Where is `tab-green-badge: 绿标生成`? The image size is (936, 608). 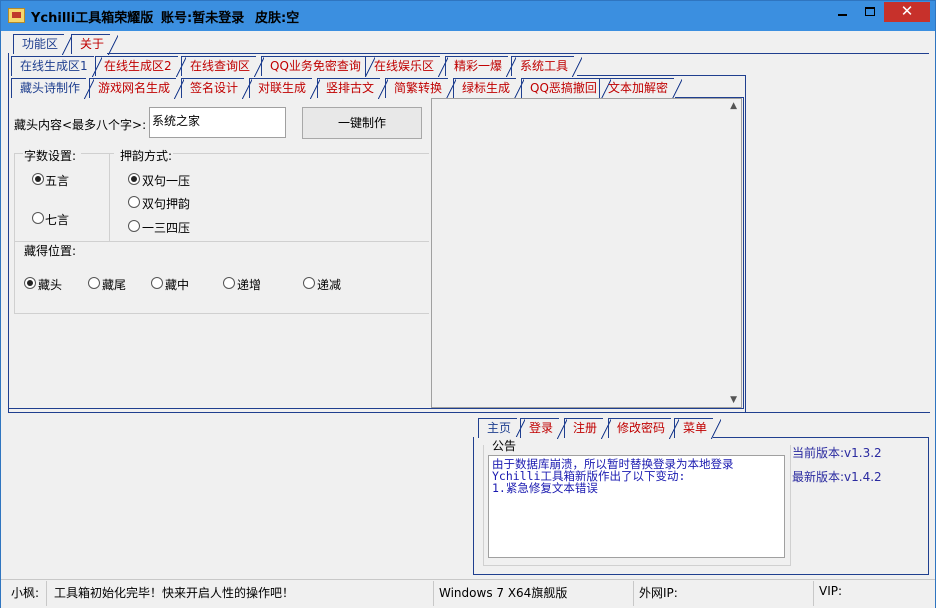 tab-green-badge: 绿标生成 is located at coordinates (489, 88).